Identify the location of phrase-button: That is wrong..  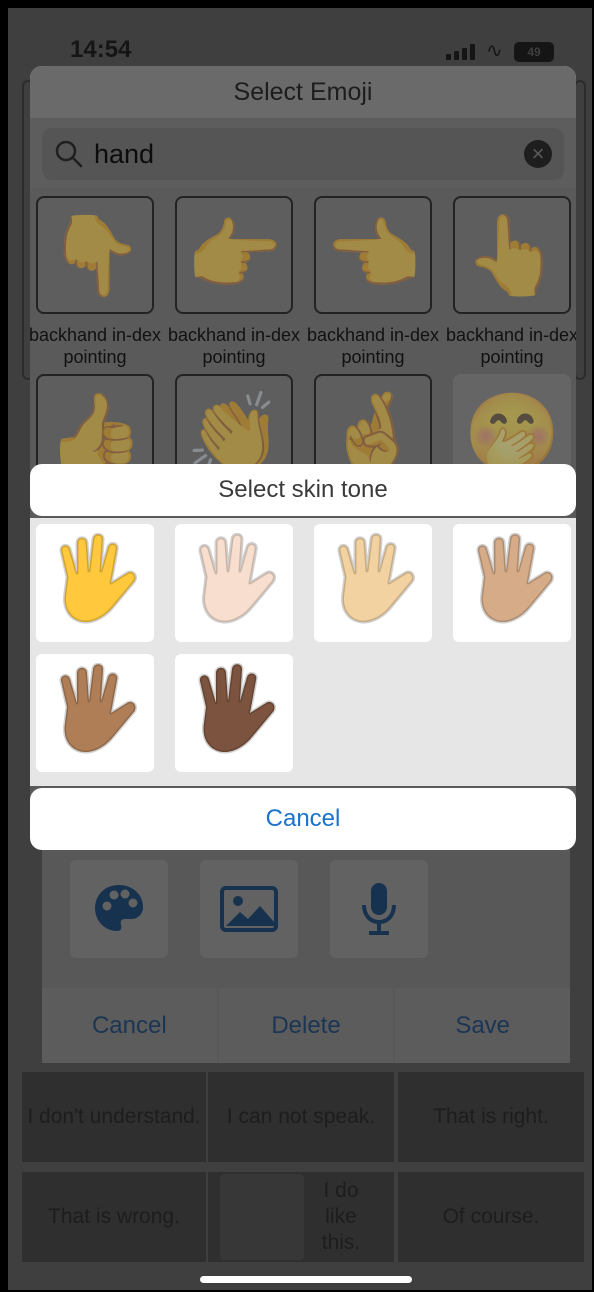
(114, 1217).